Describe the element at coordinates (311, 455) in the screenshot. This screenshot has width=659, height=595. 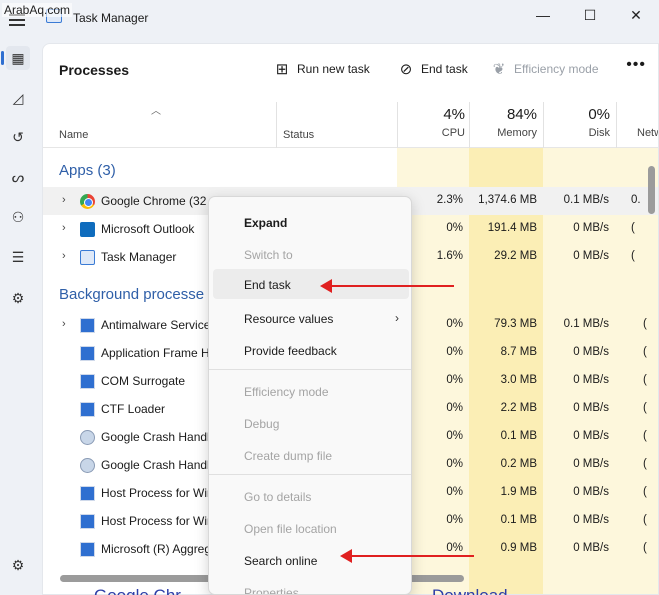
I see `menu-item-create-dump-file: Create dump file` at that location.